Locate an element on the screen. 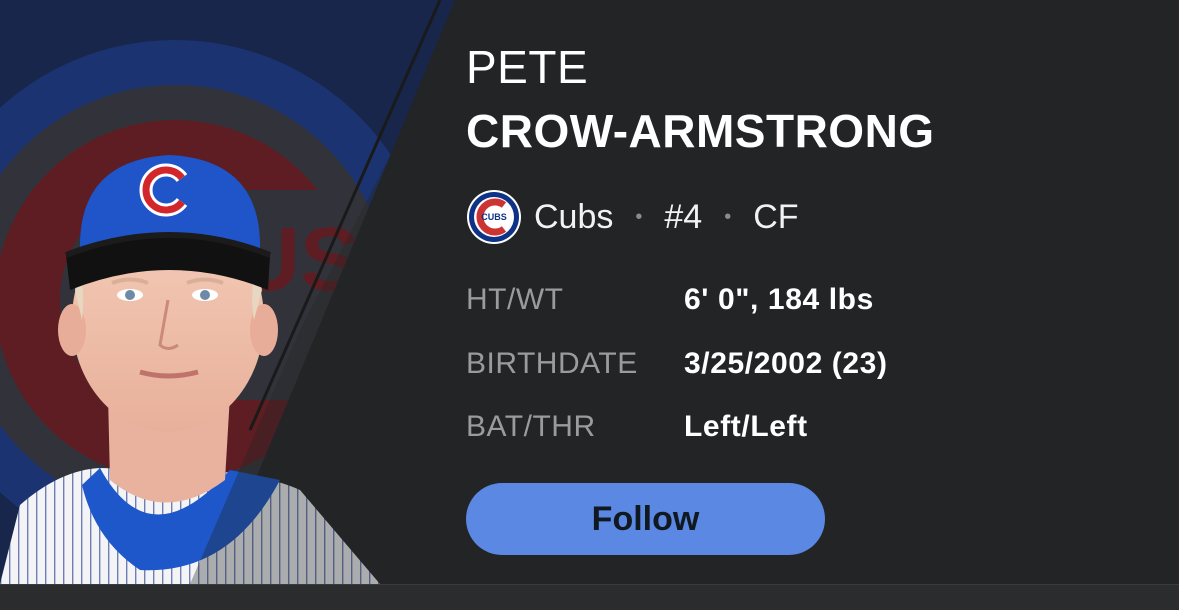 The image size is (1179, 610). team-logo-text: CUBS is located at coordinates (494, 217).